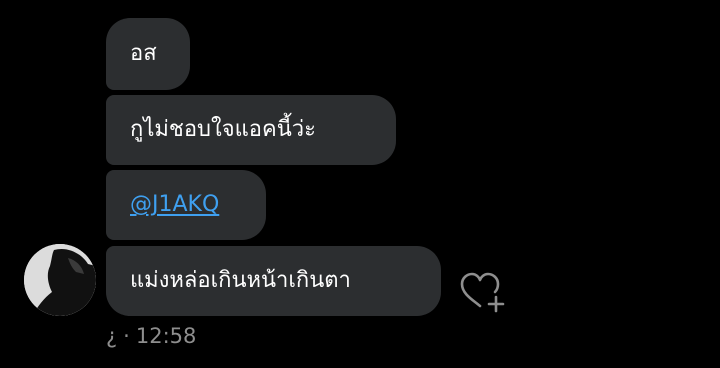 This screenshot has height=368, width=720. Describe the element at coordinates (143, 53) in the screenshot. I see `message-text-1: อส` at that location.